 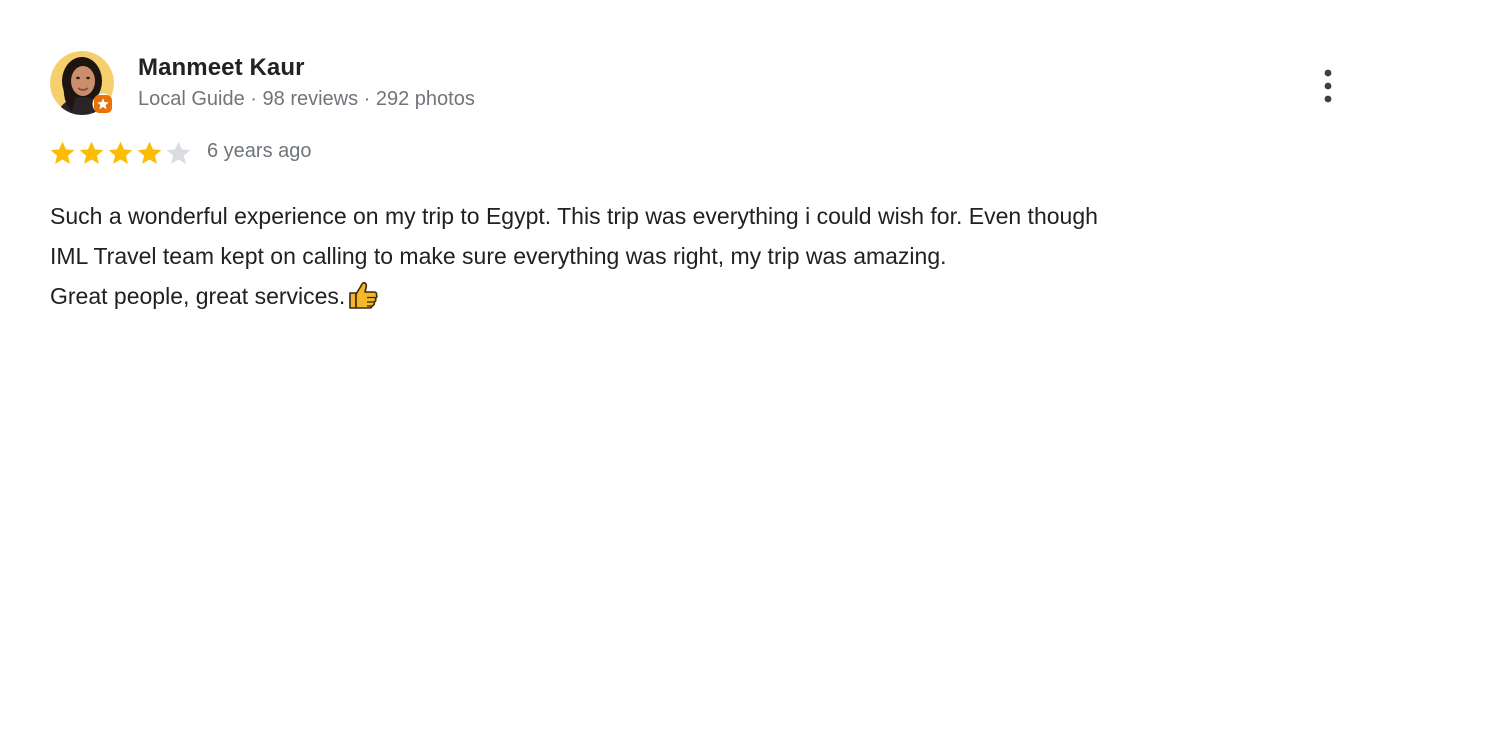 I want to click on more-options-button, so click(x=1328, y=86).